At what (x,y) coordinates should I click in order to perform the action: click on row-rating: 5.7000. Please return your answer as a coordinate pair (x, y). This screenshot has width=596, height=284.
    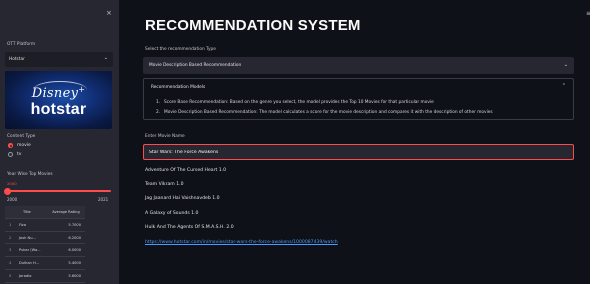
    Looking at the image, I should click on (74, 224).